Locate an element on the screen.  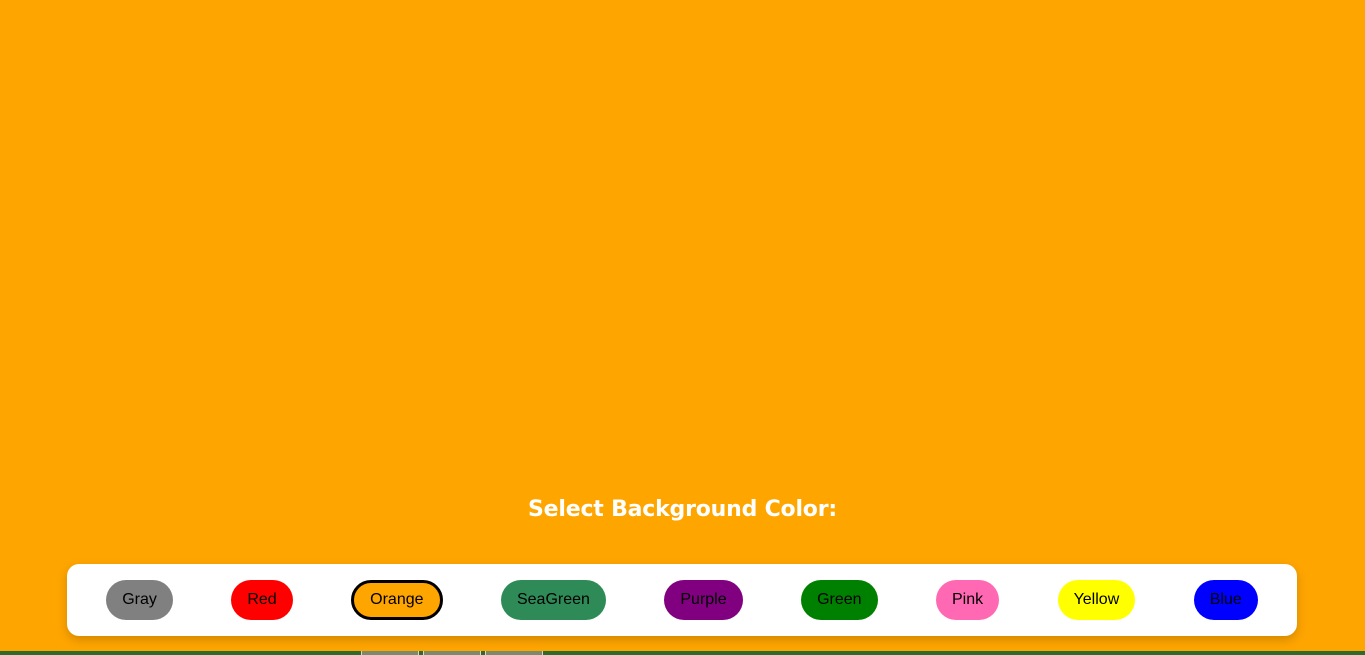
page-heading: Select Background Color: is located at coordinates (682, 509).